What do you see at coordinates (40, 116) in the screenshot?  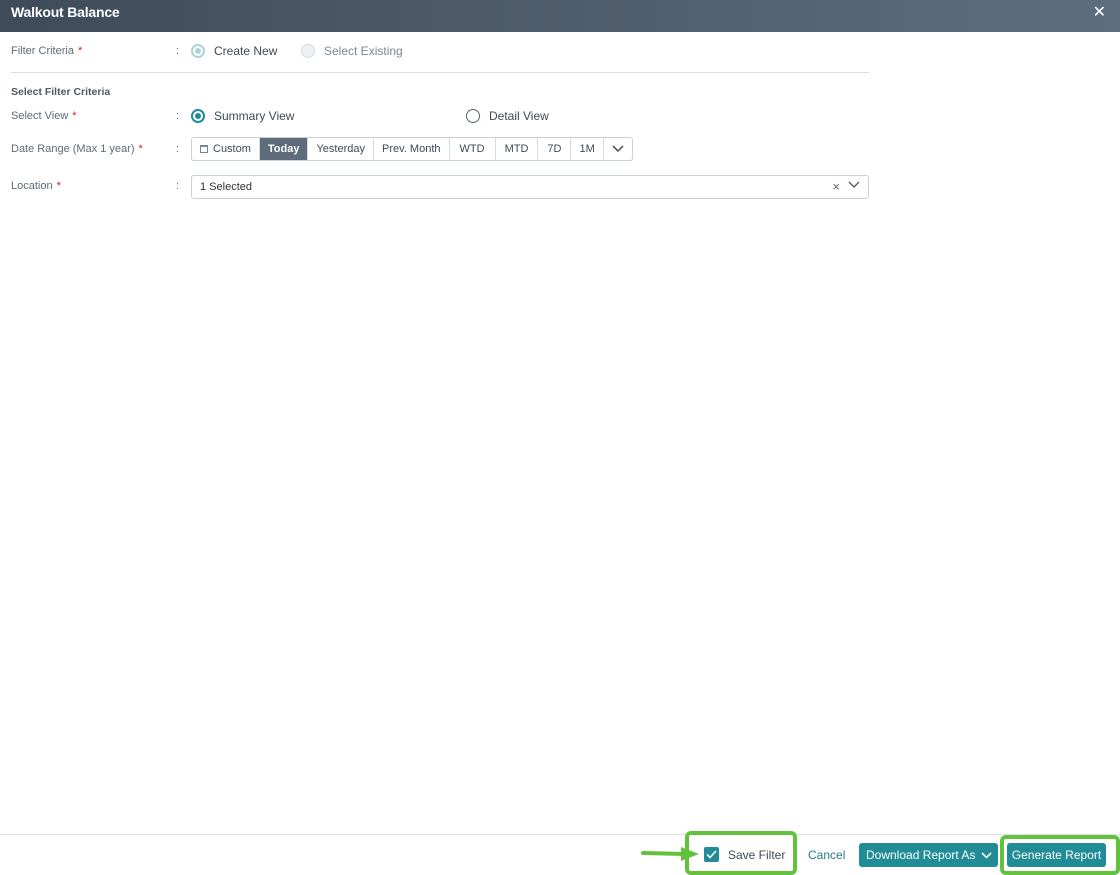 I see `select-view-label-text: Select View` at bounding box center [40, 116].